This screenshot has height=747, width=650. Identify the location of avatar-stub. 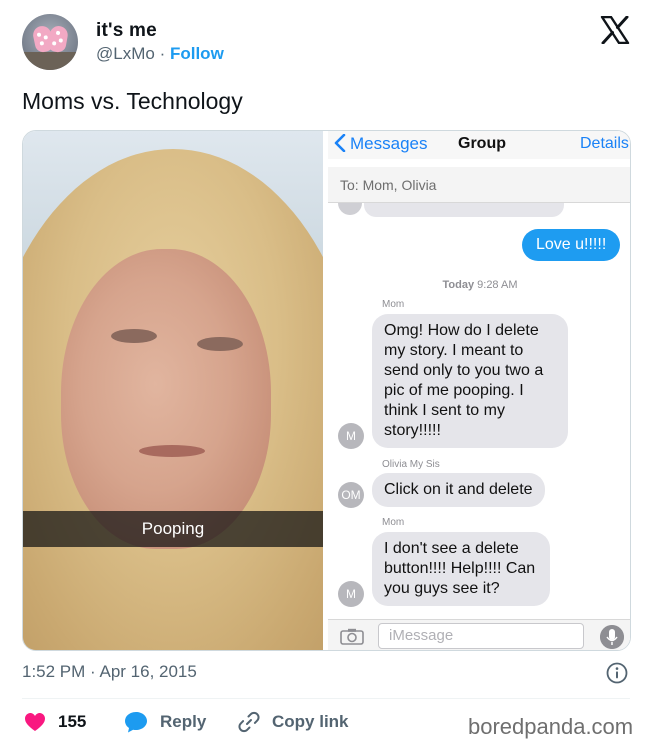
(350, 209).